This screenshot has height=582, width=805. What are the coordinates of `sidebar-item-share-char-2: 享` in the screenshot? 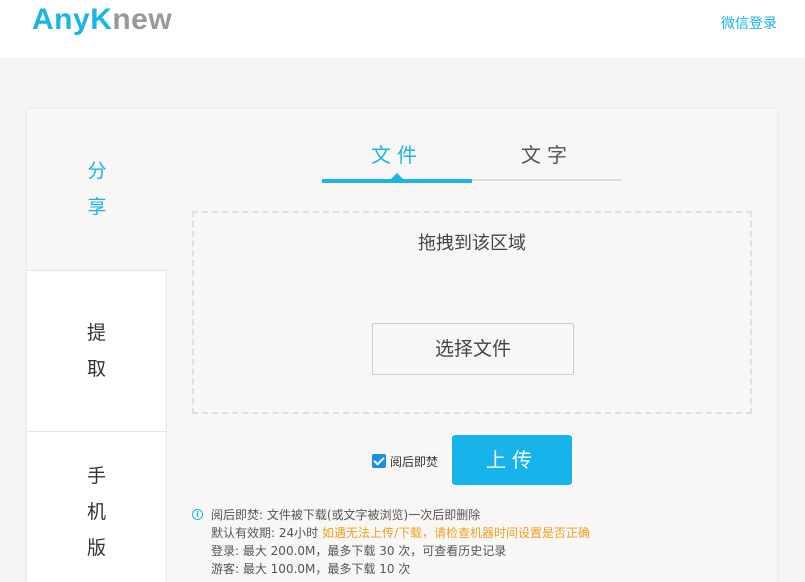 It's located at (97, 207).